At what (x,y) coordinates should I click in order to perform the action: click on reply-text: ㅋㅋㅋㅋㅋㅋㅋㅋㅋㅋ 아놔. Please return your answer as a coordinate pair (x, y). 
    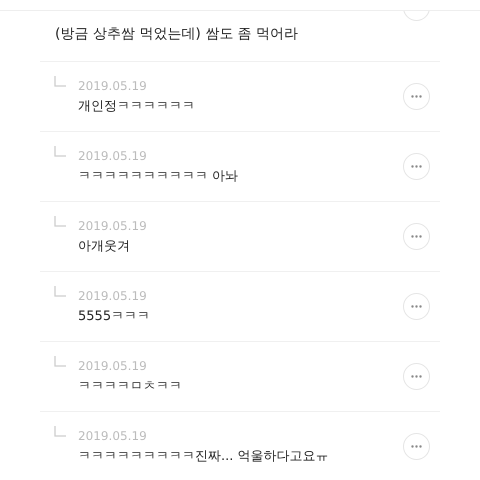
    Looking at the image, I should click on (159, 176).